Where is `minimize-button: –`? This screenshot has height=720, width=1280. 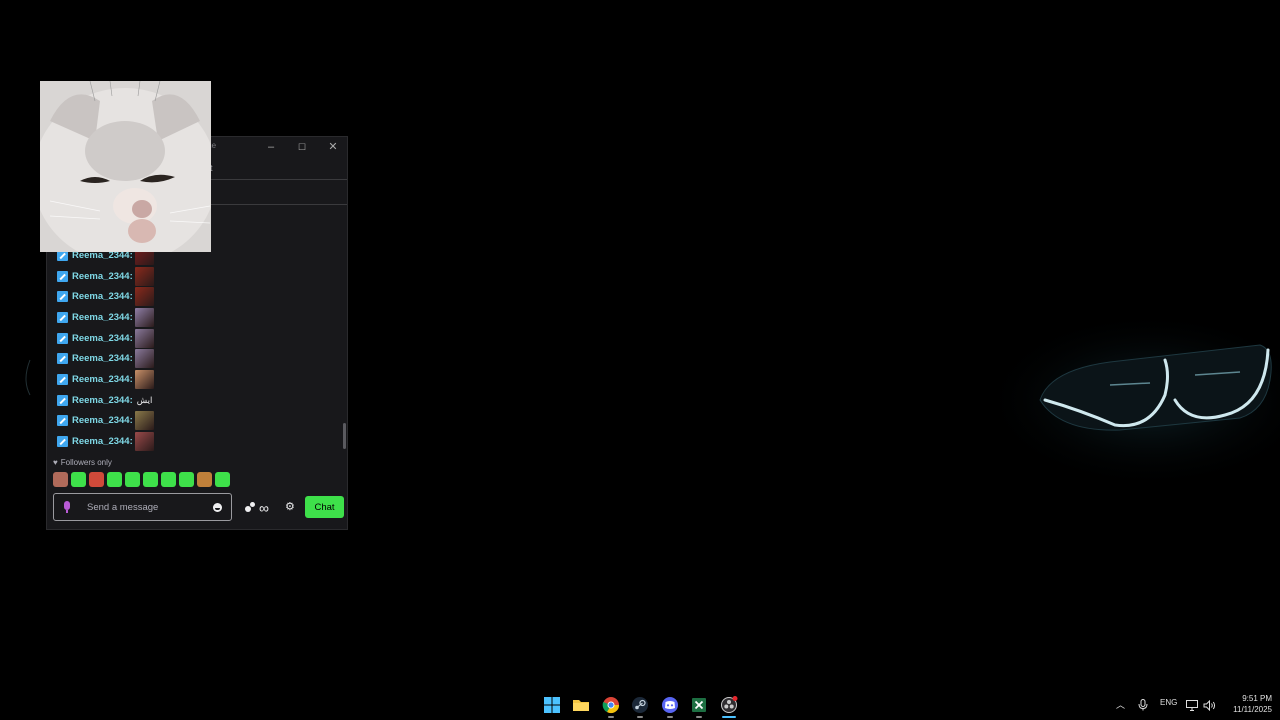
minimize-button: – is located at coordinates (271, 147).